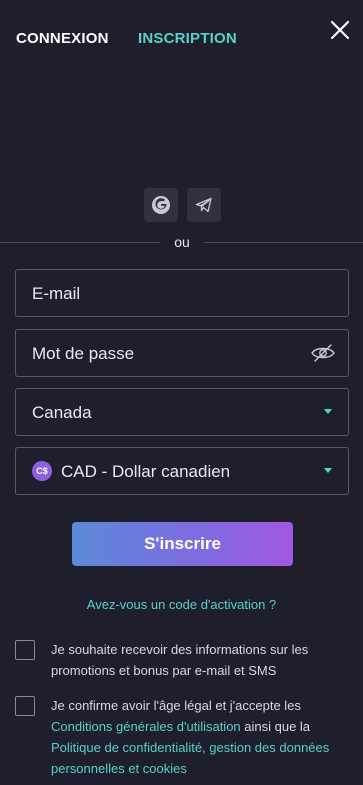 This screenshot has height=785, width=363. I want to click on currency-select: C$ CAD - Dollar canadien, so click(182, 471).